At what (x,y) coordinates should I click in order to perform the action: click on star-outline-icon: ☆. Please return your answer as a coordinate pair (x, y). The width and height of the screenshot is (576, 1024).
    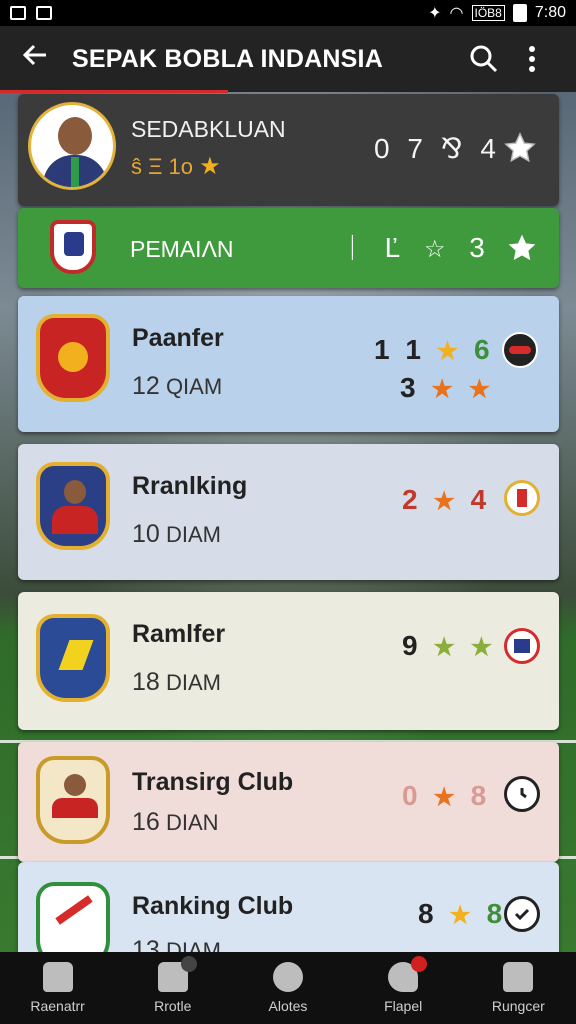
    Looking at the image, I should click on (438, 249).